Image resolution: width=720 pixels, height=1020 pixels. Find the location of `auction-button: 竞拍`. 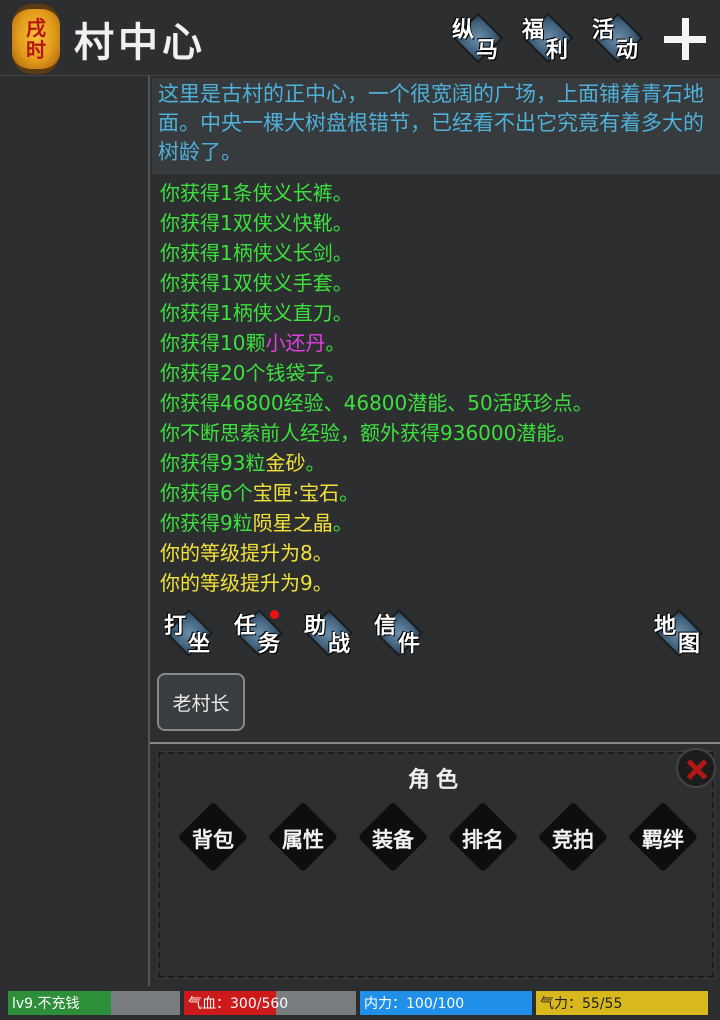

auction-button: 竞拍 is located at coordinates (572, 837).